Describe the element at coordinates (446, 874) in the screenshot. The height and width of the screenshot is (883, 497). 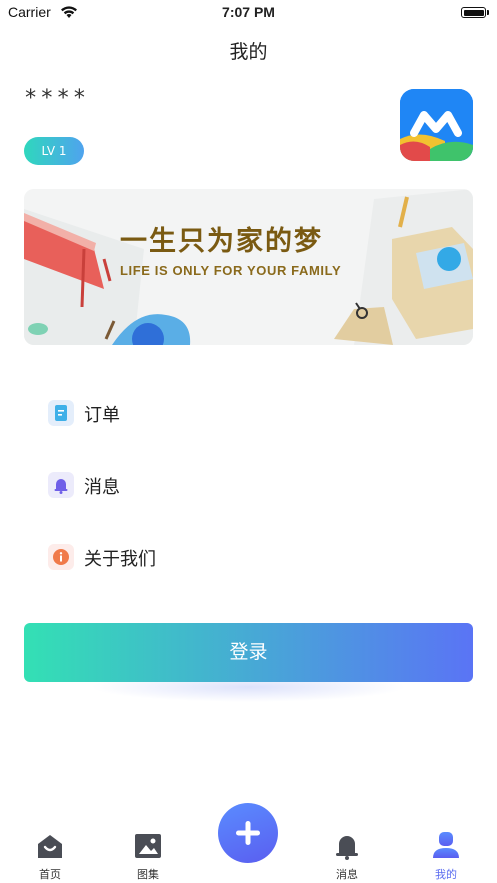
I see `tab-label-mine: 我的` at that location.